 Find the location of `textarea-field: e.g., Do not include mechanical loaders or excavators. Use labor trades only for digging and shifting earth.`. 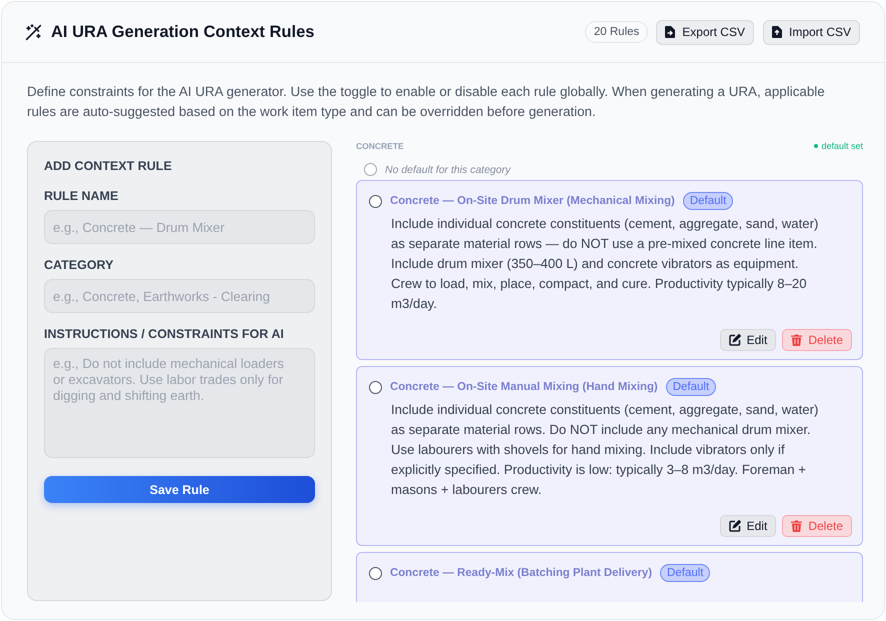

textarea-field: e.g., Do not include mechanical loaders or excavators. Use labor trades only for digging and shifting earth. is located at coordinates (179, 403).